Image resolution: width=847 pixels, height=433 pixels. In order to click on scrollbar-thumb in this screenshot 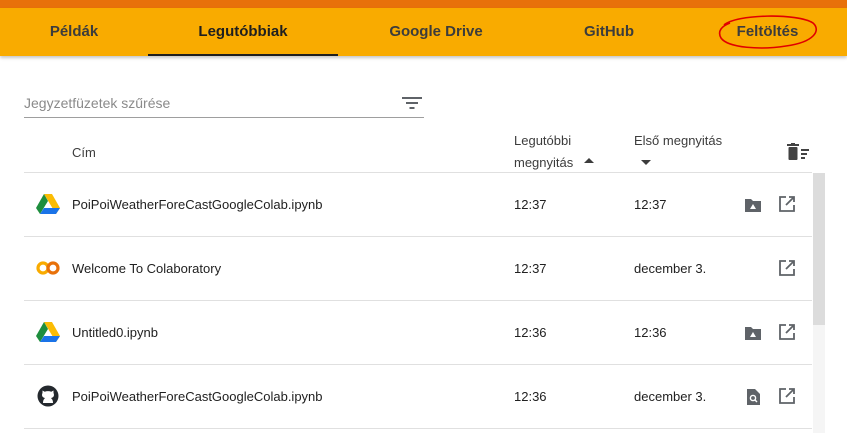, I will do `click(819, 249)`.